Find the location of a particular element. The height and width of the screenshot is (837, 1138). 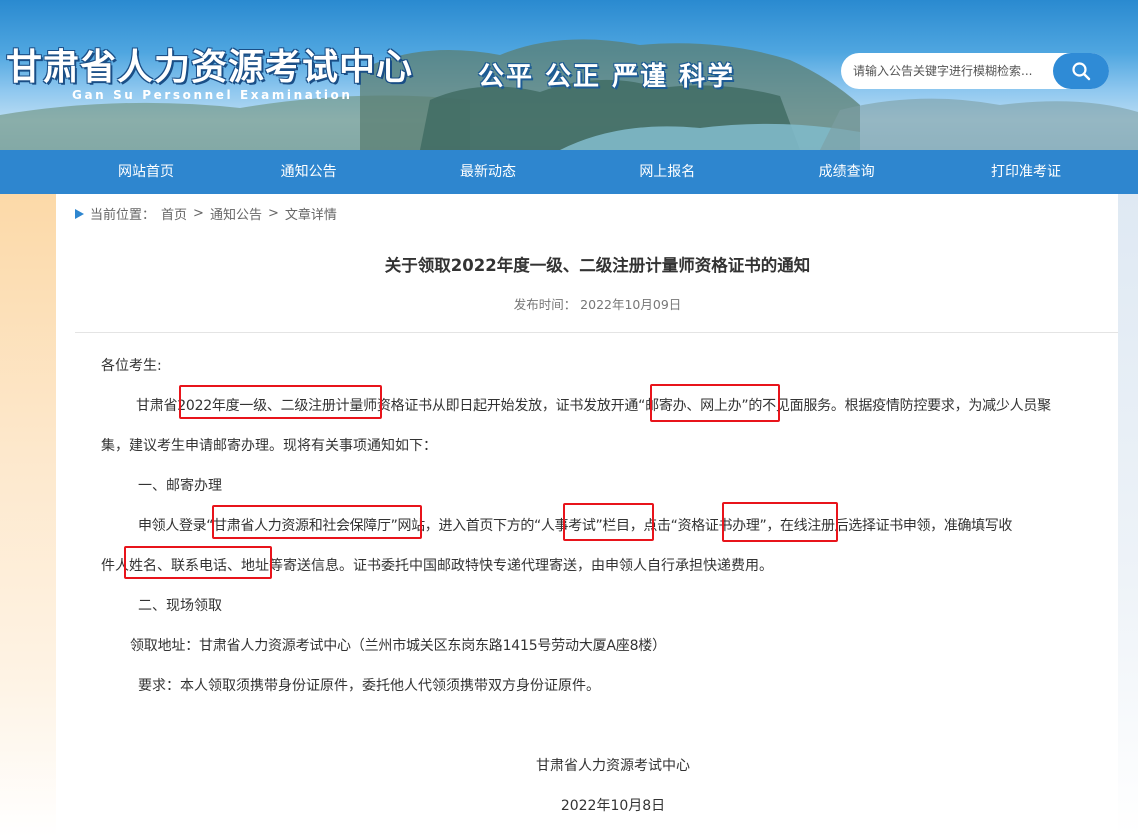

article-title: 关于领取2022年度一级、二级注册计量师资格证书的通知 is located at coordinates (597, 265).